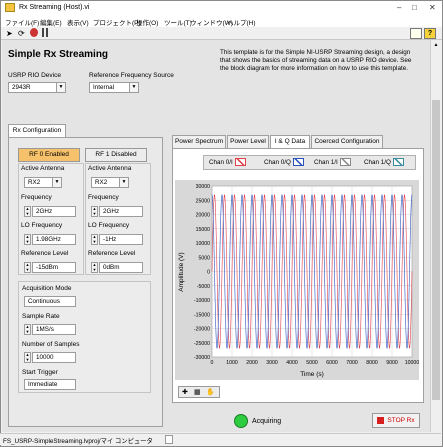  I want to click on y-tick-label: -20000, so click(202, 330).